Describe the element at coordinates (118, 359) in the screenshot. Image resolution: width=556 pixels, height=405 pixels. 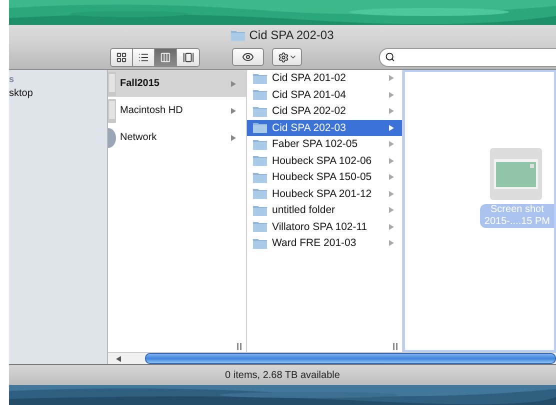
I see `scroll-left-icon` at that location.